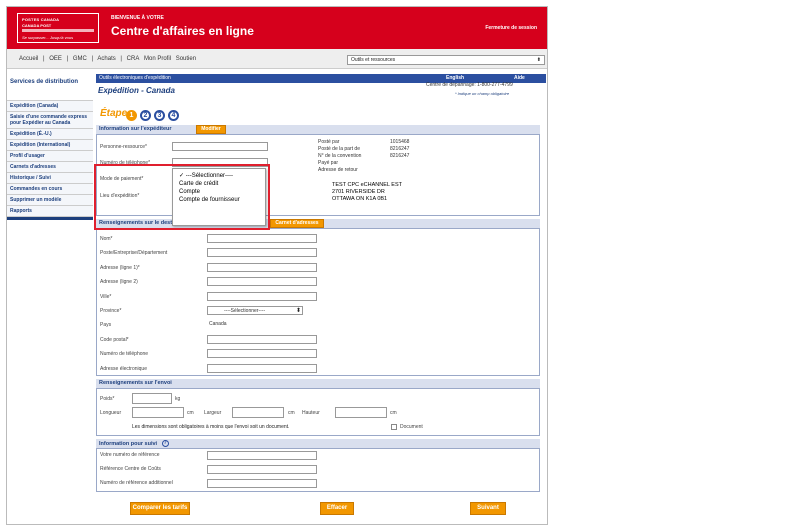 Image resolution: width=791 pixels, height=529 pixels. Describe the element at coordinates (128, 443) in the screenshot. I see `tracking-heading-text: Information pour suivi` at that location.